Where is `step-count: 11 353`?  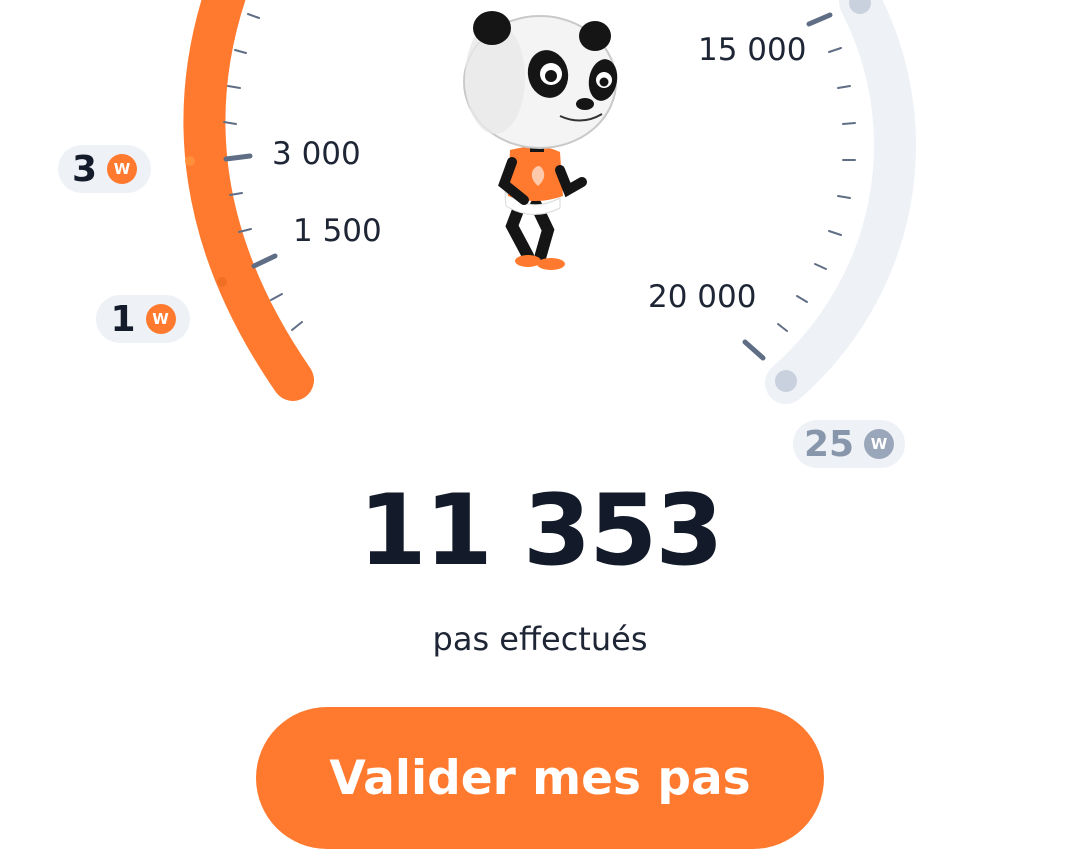
step-count: 11 353 is located at coordinates (540, 531).